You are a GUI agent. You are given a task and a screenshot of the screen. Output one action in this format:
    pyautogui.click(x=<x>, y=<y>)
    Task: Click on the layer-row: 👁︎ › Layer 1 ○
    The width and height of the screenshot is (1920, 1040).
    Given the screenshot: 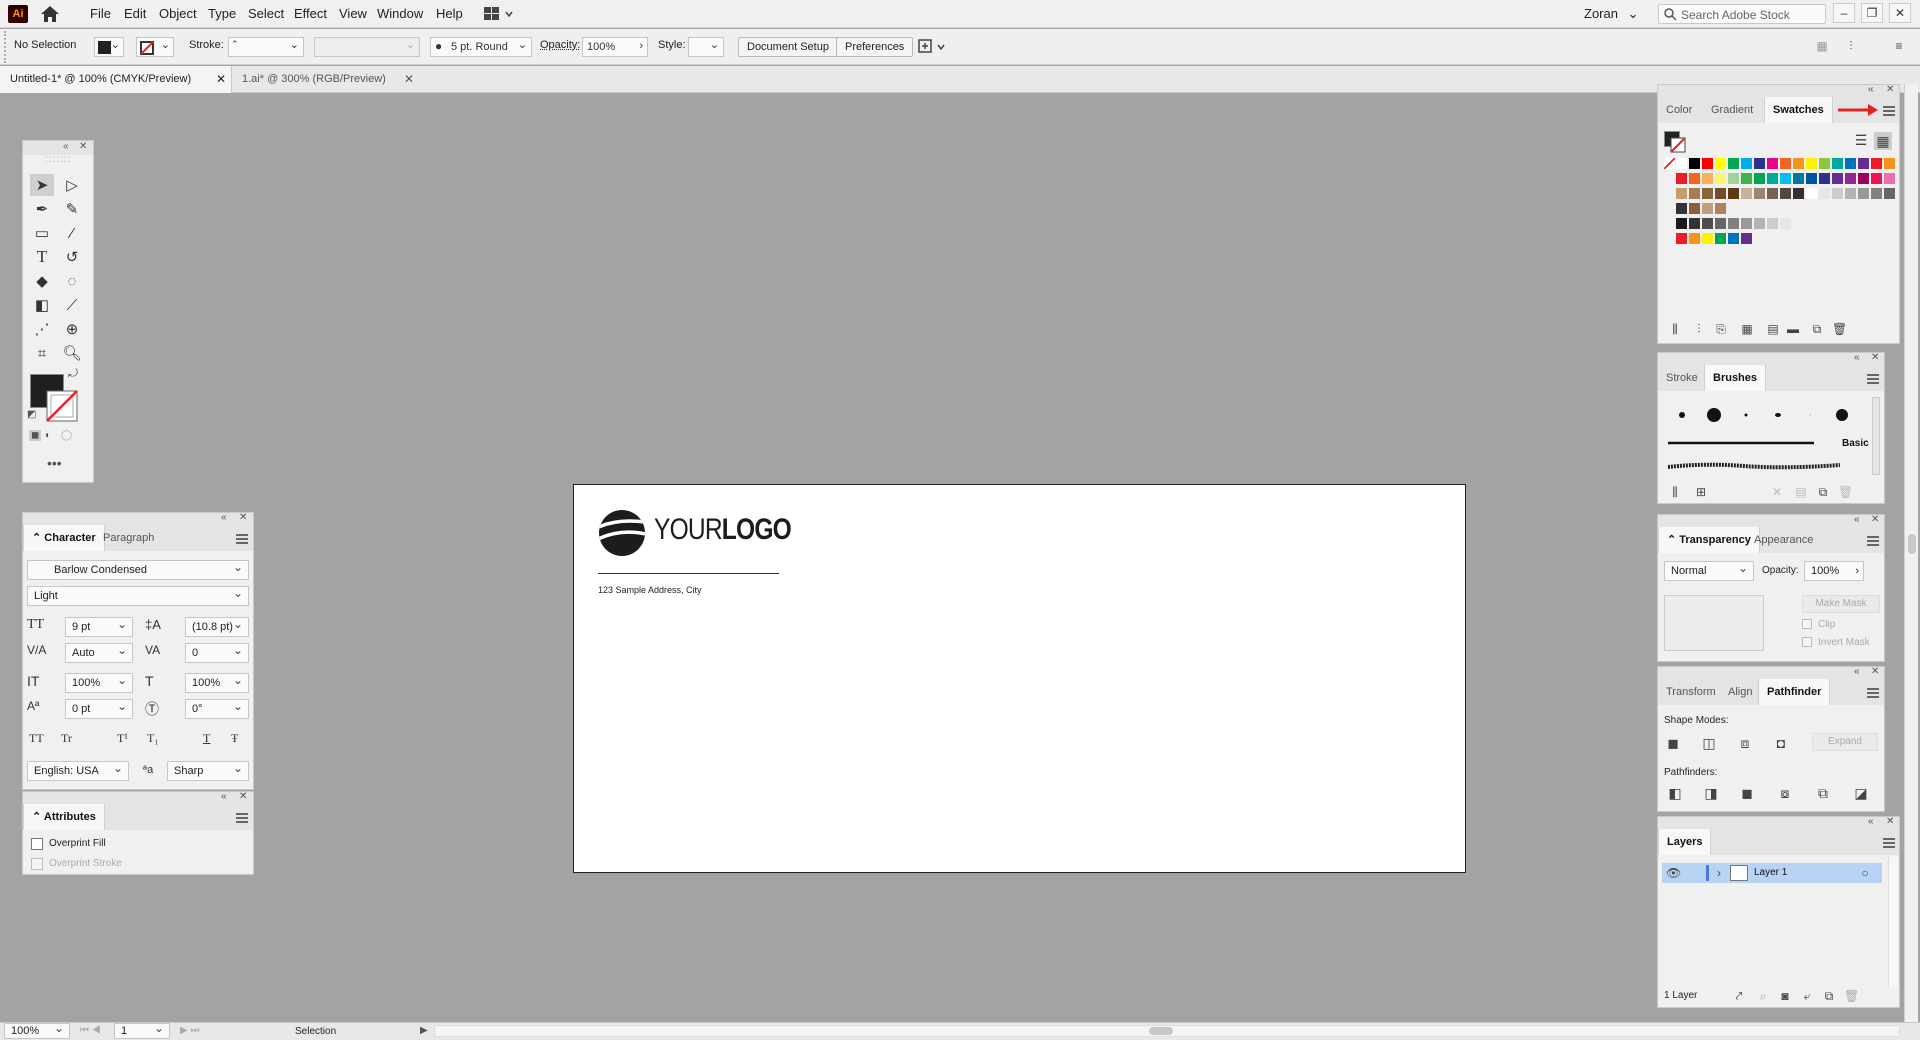 What is the action you would take?
    pyautogui.click(x=1772, y=873)
    